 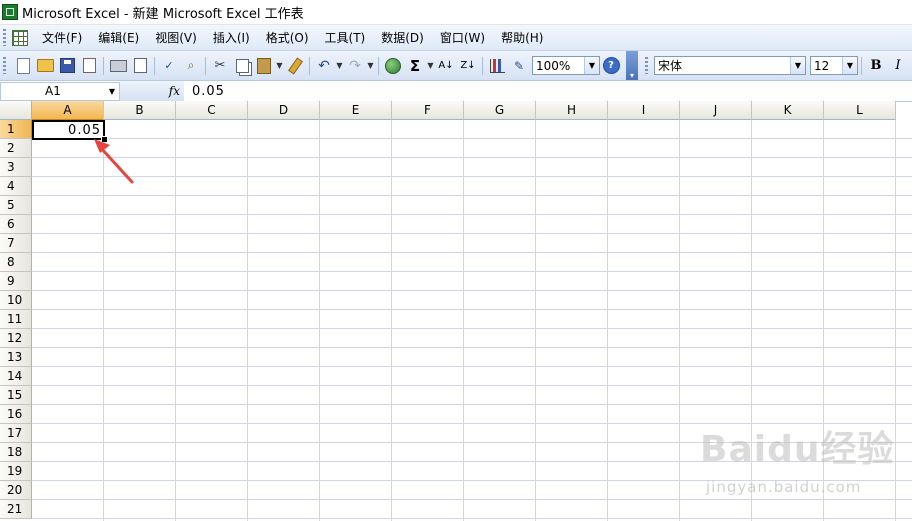 I want to click on autosum-button: Σ, so click(x=415, y=66).